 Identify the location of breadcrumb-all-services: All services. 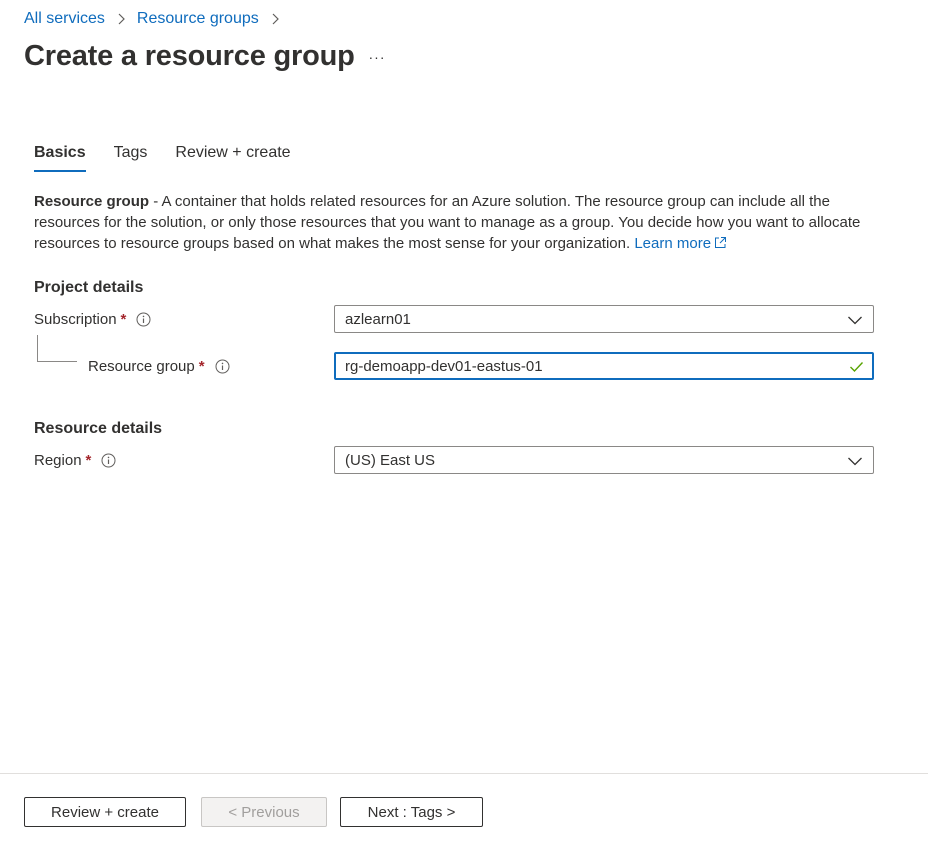
(64, 19).